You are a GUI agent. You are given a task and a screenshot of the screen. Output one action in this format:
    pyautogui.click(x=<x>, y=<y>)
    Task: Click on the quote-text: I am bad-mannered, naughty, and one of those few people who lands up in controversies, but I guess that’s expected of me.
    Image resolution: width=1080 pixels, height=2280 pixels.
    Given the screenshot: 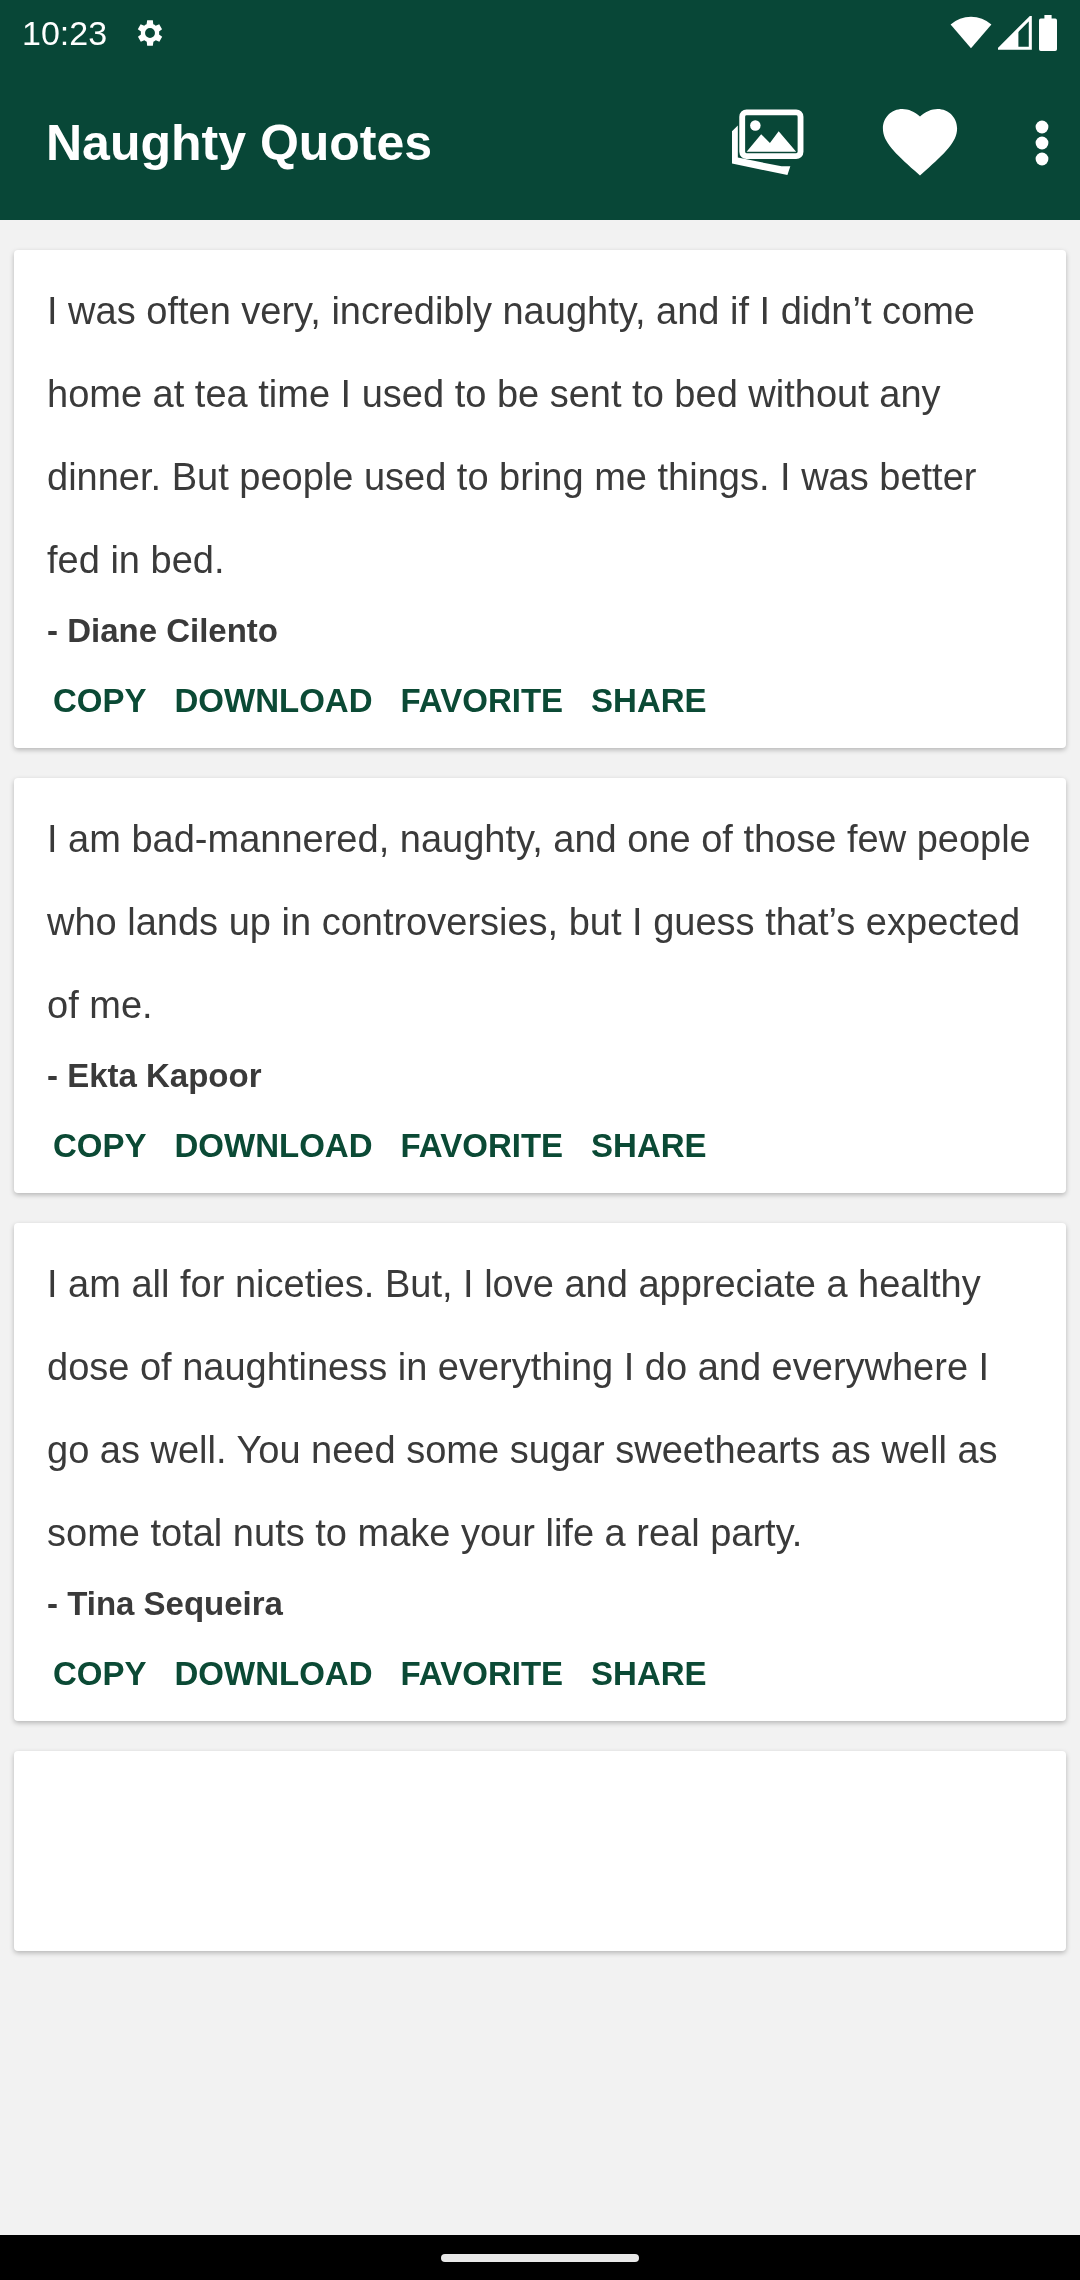 What is the action you would take?
    pyautogui.click(x=539, y=922)
    